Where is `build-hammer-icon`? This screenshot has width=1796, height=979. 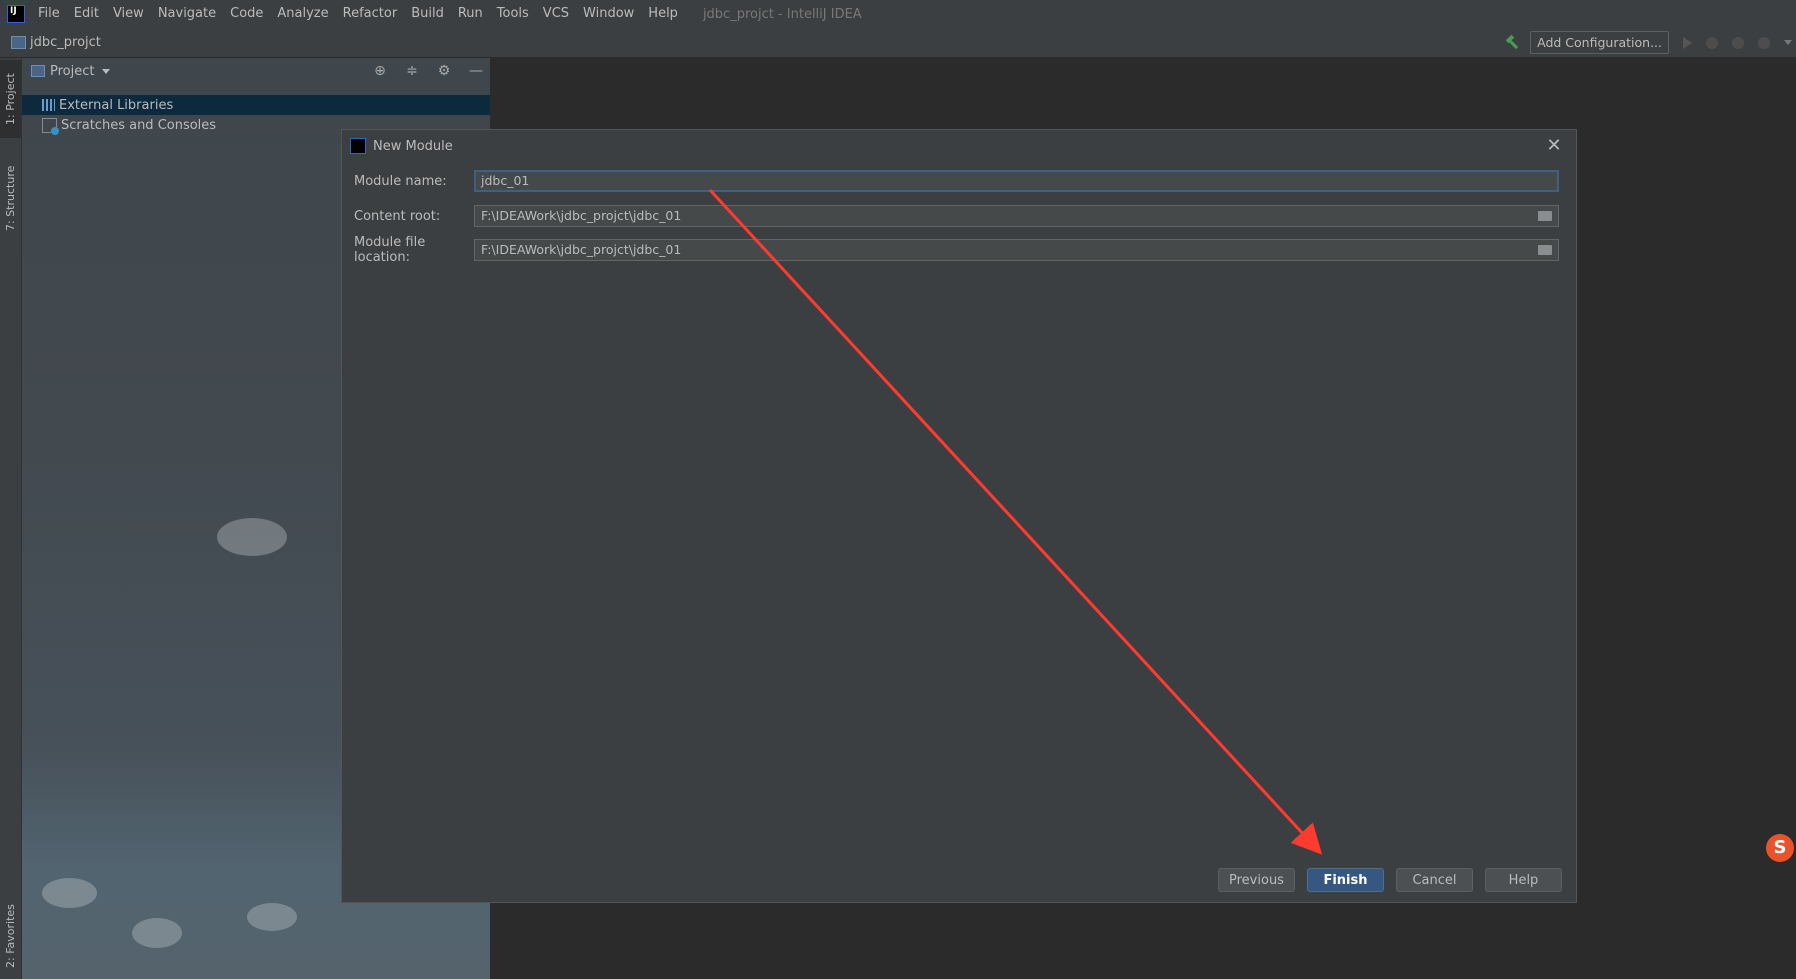
build-hammer-icon is located at coordinates (1512, 43).